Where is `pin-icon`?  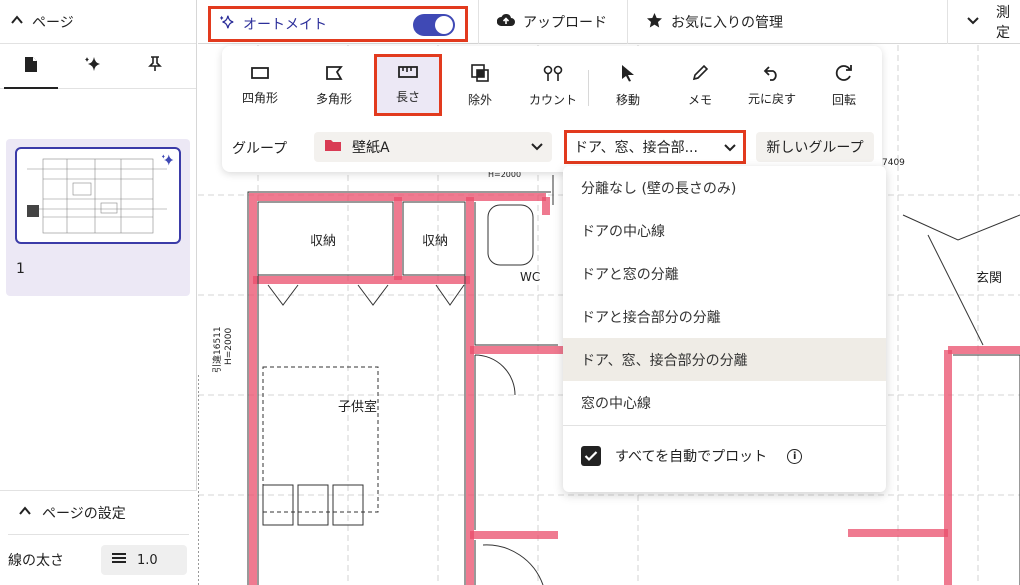 pin-icon is located at coordinates (155, 66).